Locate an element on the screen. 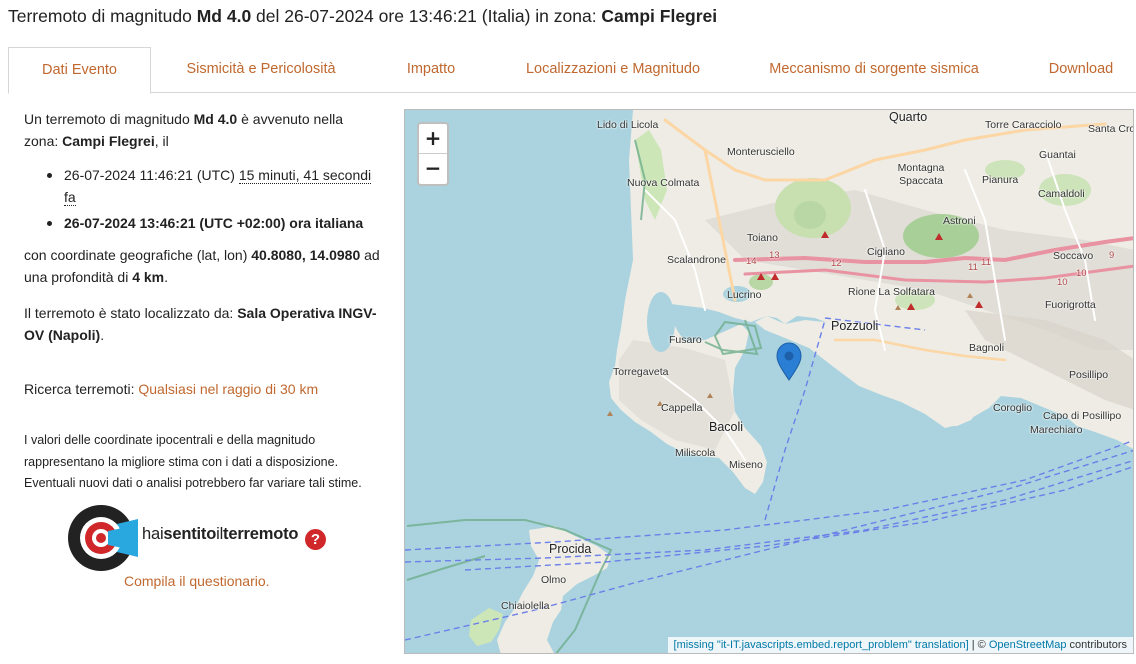 The image size is (1136, 664). map-label: Santa Cro is located at coordinates (1111, 129).